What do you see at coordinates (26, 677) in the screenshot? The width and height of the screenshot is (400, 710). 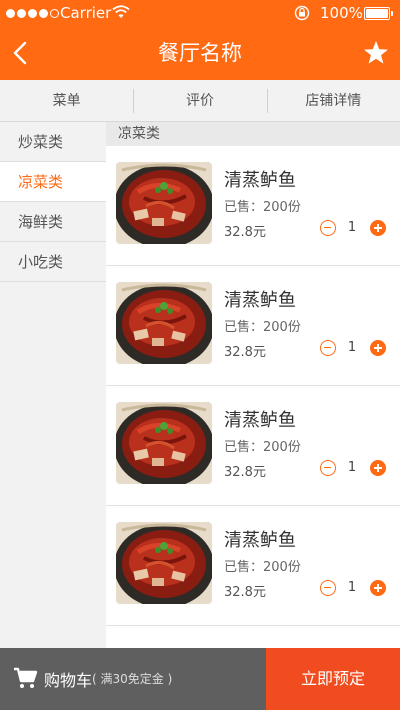 I see `cart-icon` at bounding box center [26, 677].